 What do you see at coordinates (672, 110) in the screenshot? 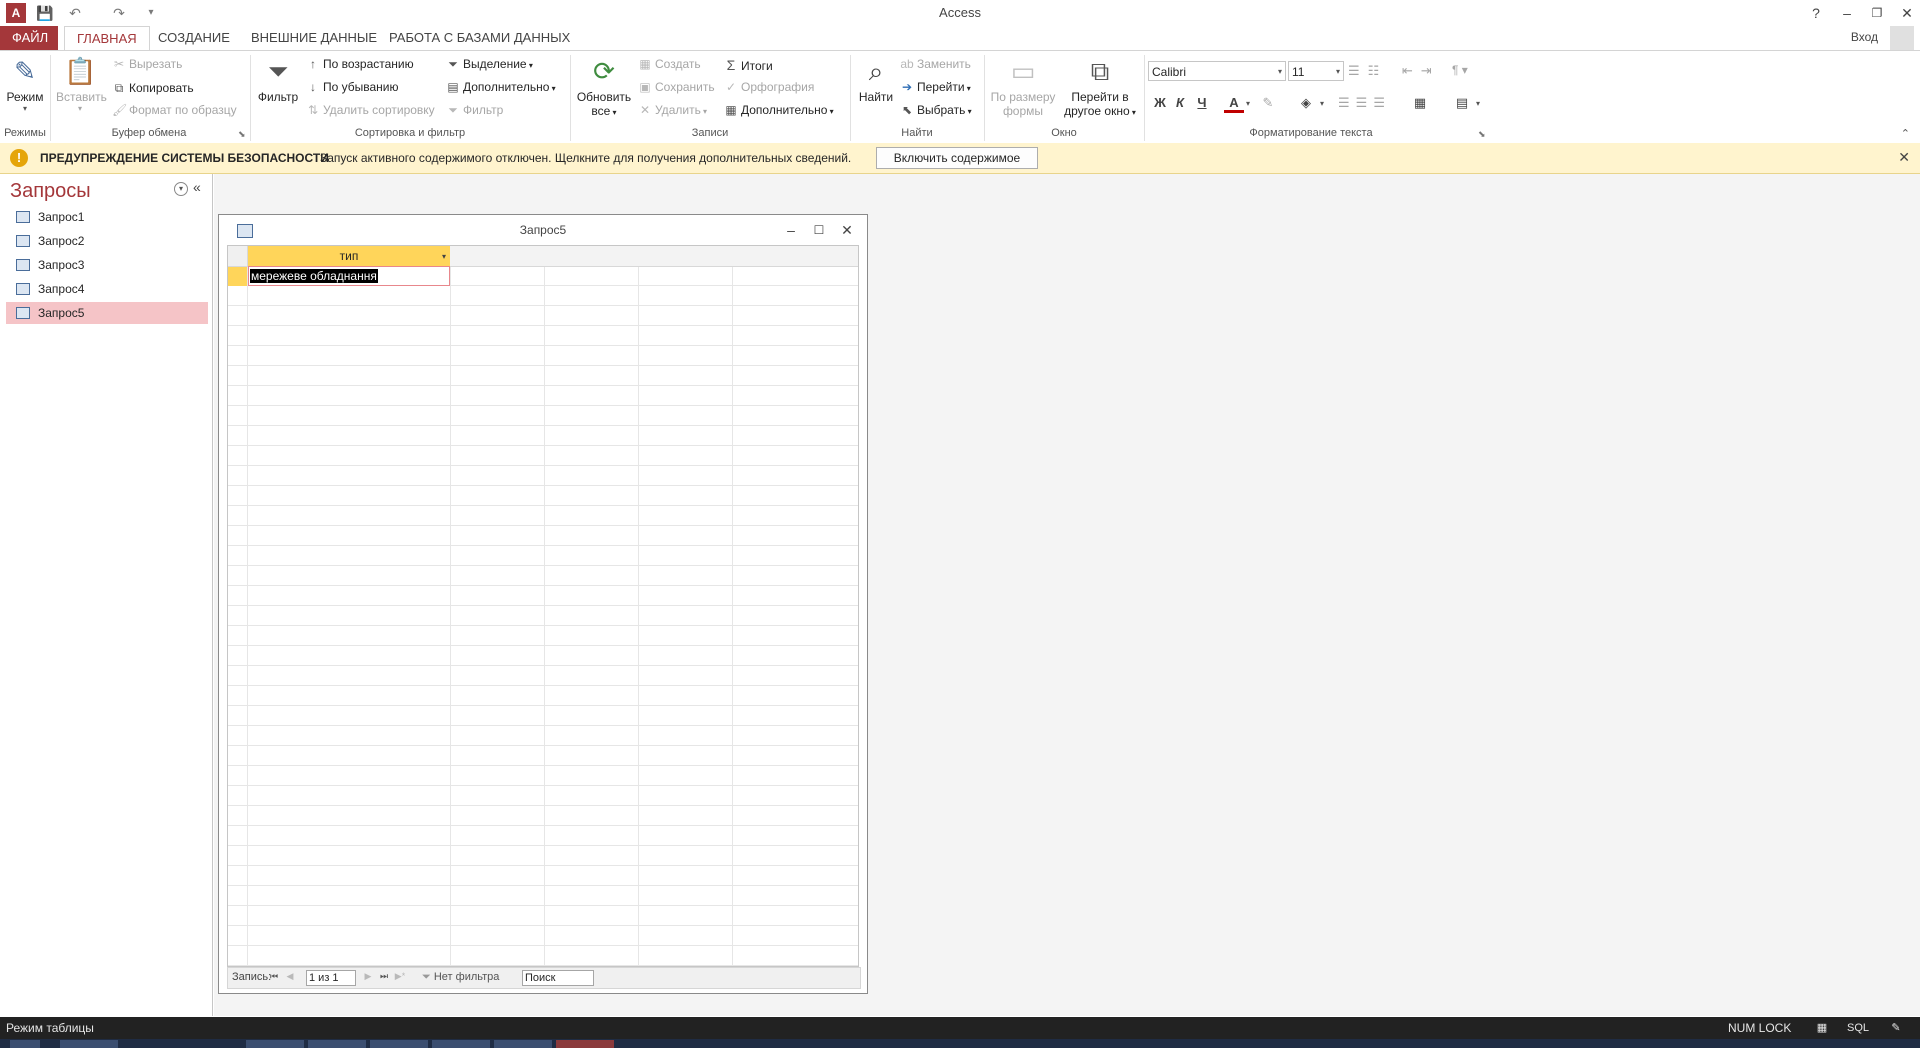
I see `delete-record-button: ✕ Удалить ▾` at bounding box center [672, 110].